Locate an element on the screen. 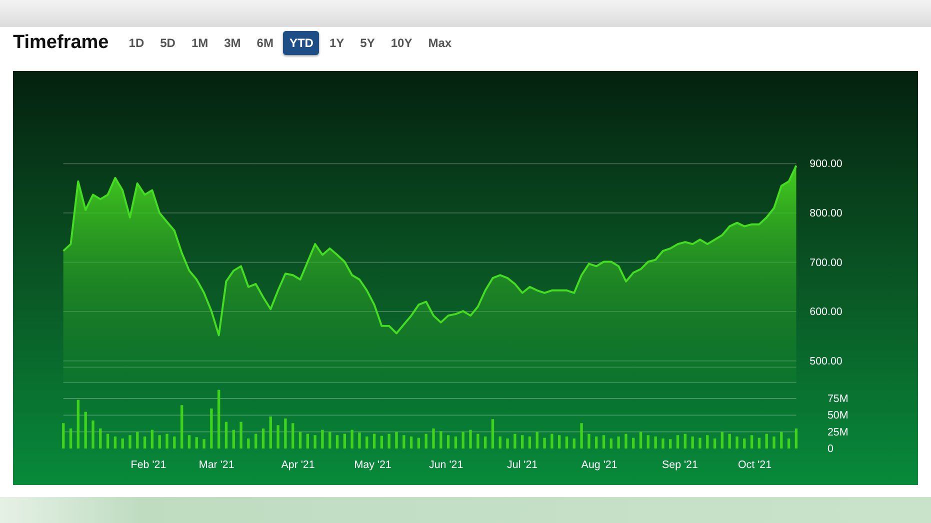 This screenshot has width=931, height=523. month-label: Feb '21 is located at coordinates (148, 465).